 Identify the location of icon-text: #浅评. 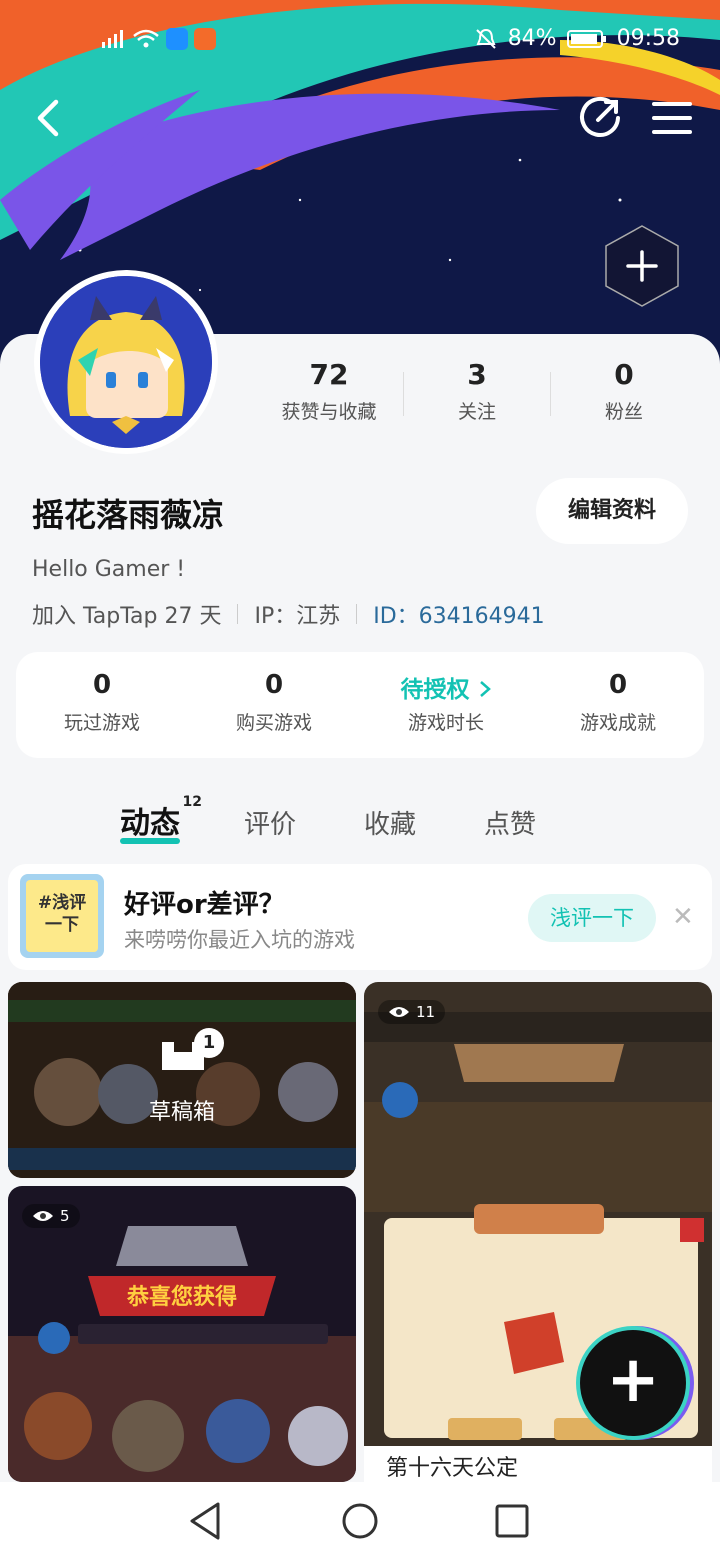
(62, 903).